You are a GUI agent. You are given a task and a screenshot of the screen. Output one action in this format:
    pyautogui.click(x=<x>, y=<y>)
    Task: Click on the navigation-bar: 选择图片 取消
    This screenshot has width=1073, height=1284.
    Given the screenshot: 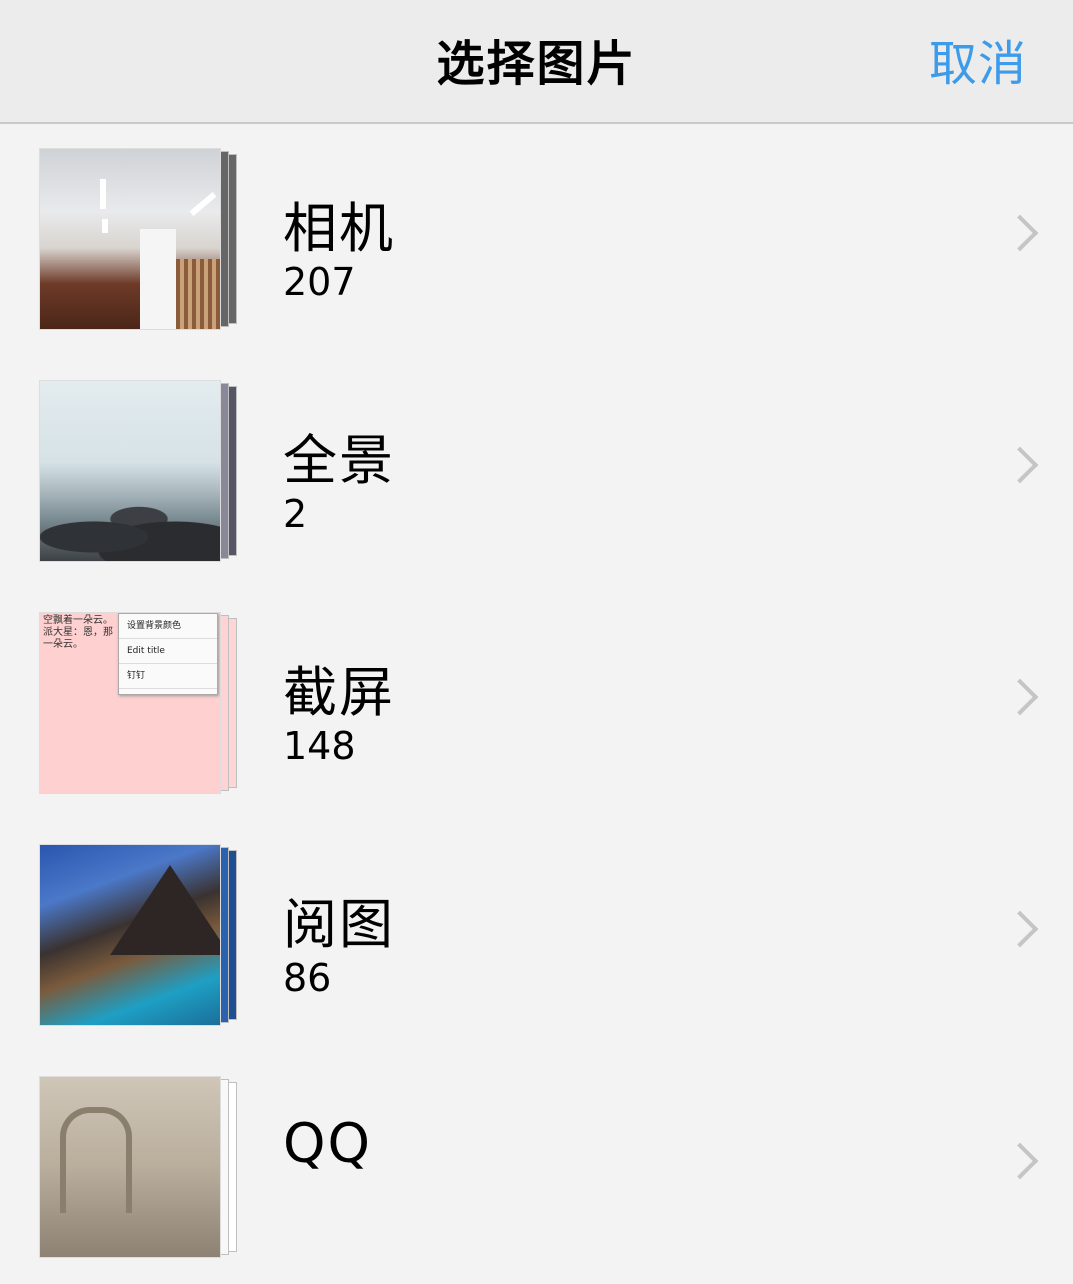 What is the action you would take?
    pyautogui.click(x=536, y=62)
    